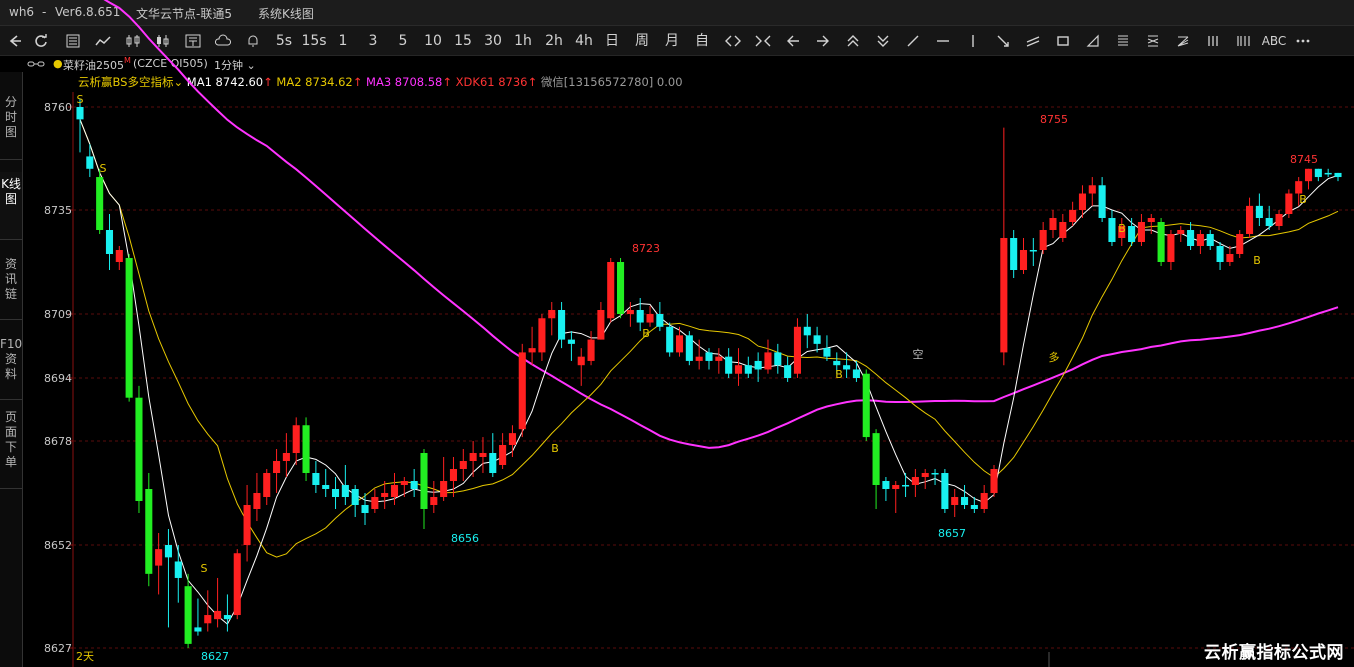 This screenshot has width=1354, height=667. Describe the element at coordinates (58, 314) in the screenshot. I see `y-tick-label: 8709` at that location.